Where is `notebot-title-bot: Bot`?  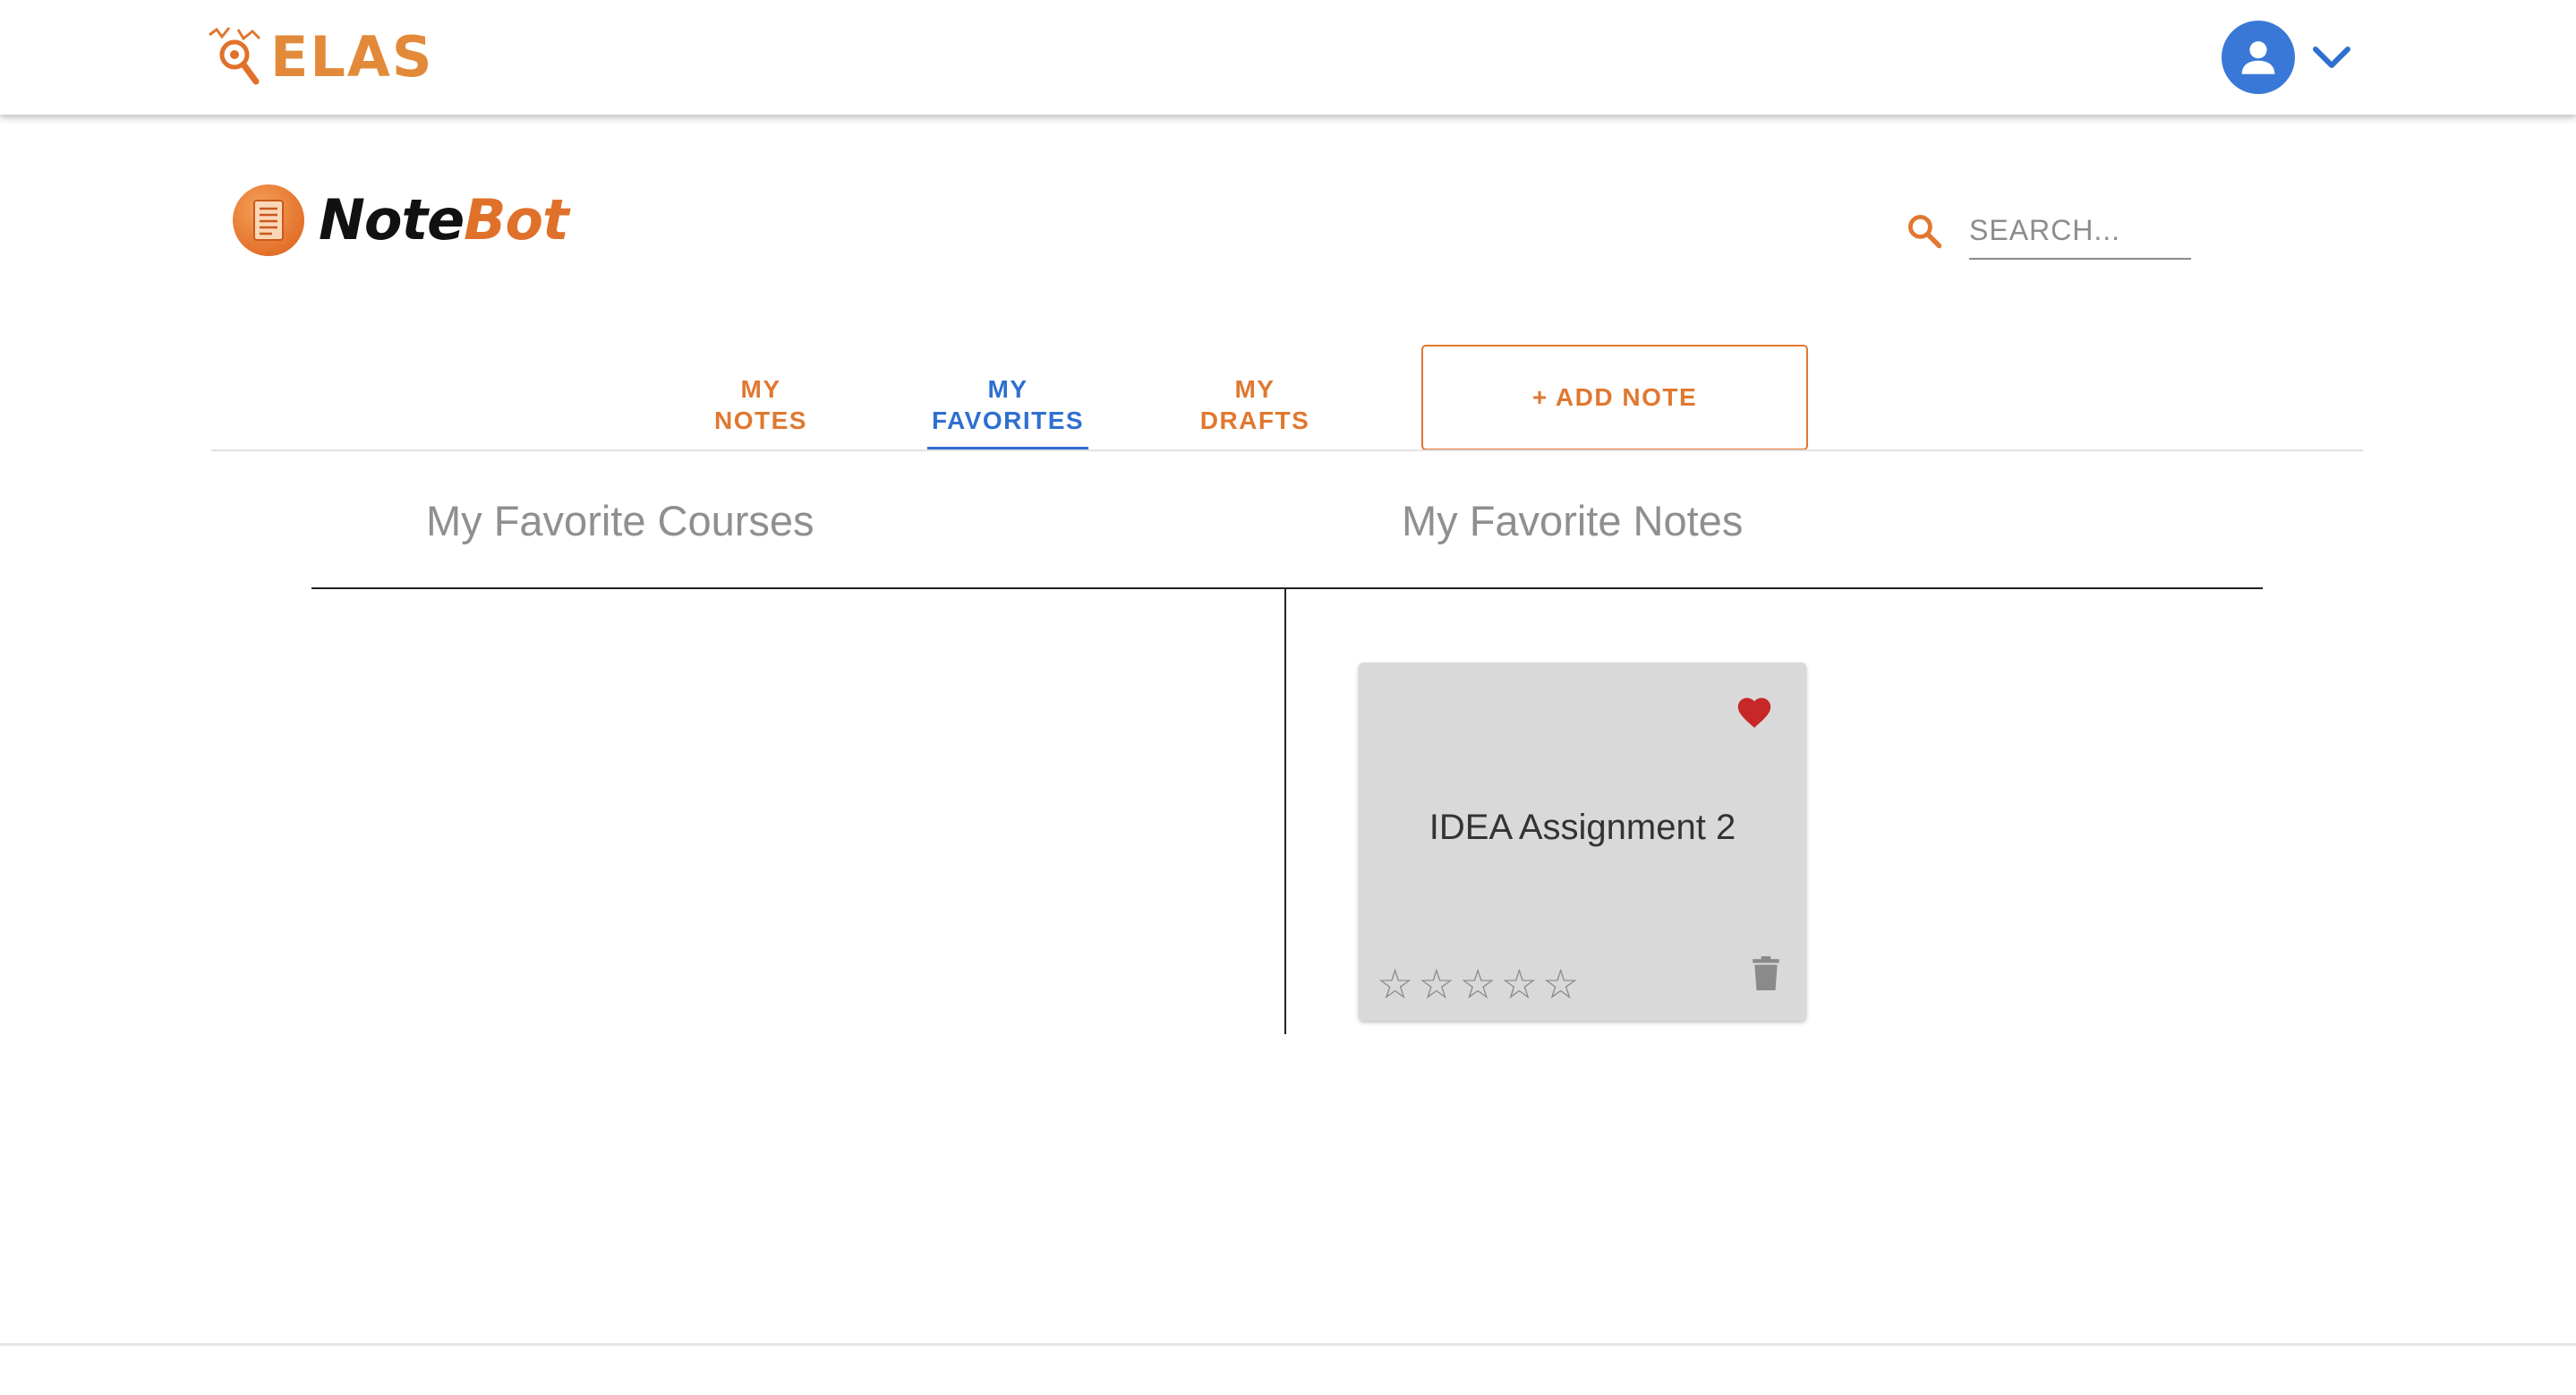 notebot-title-bot: Bot is located at coordinates (516, 219).